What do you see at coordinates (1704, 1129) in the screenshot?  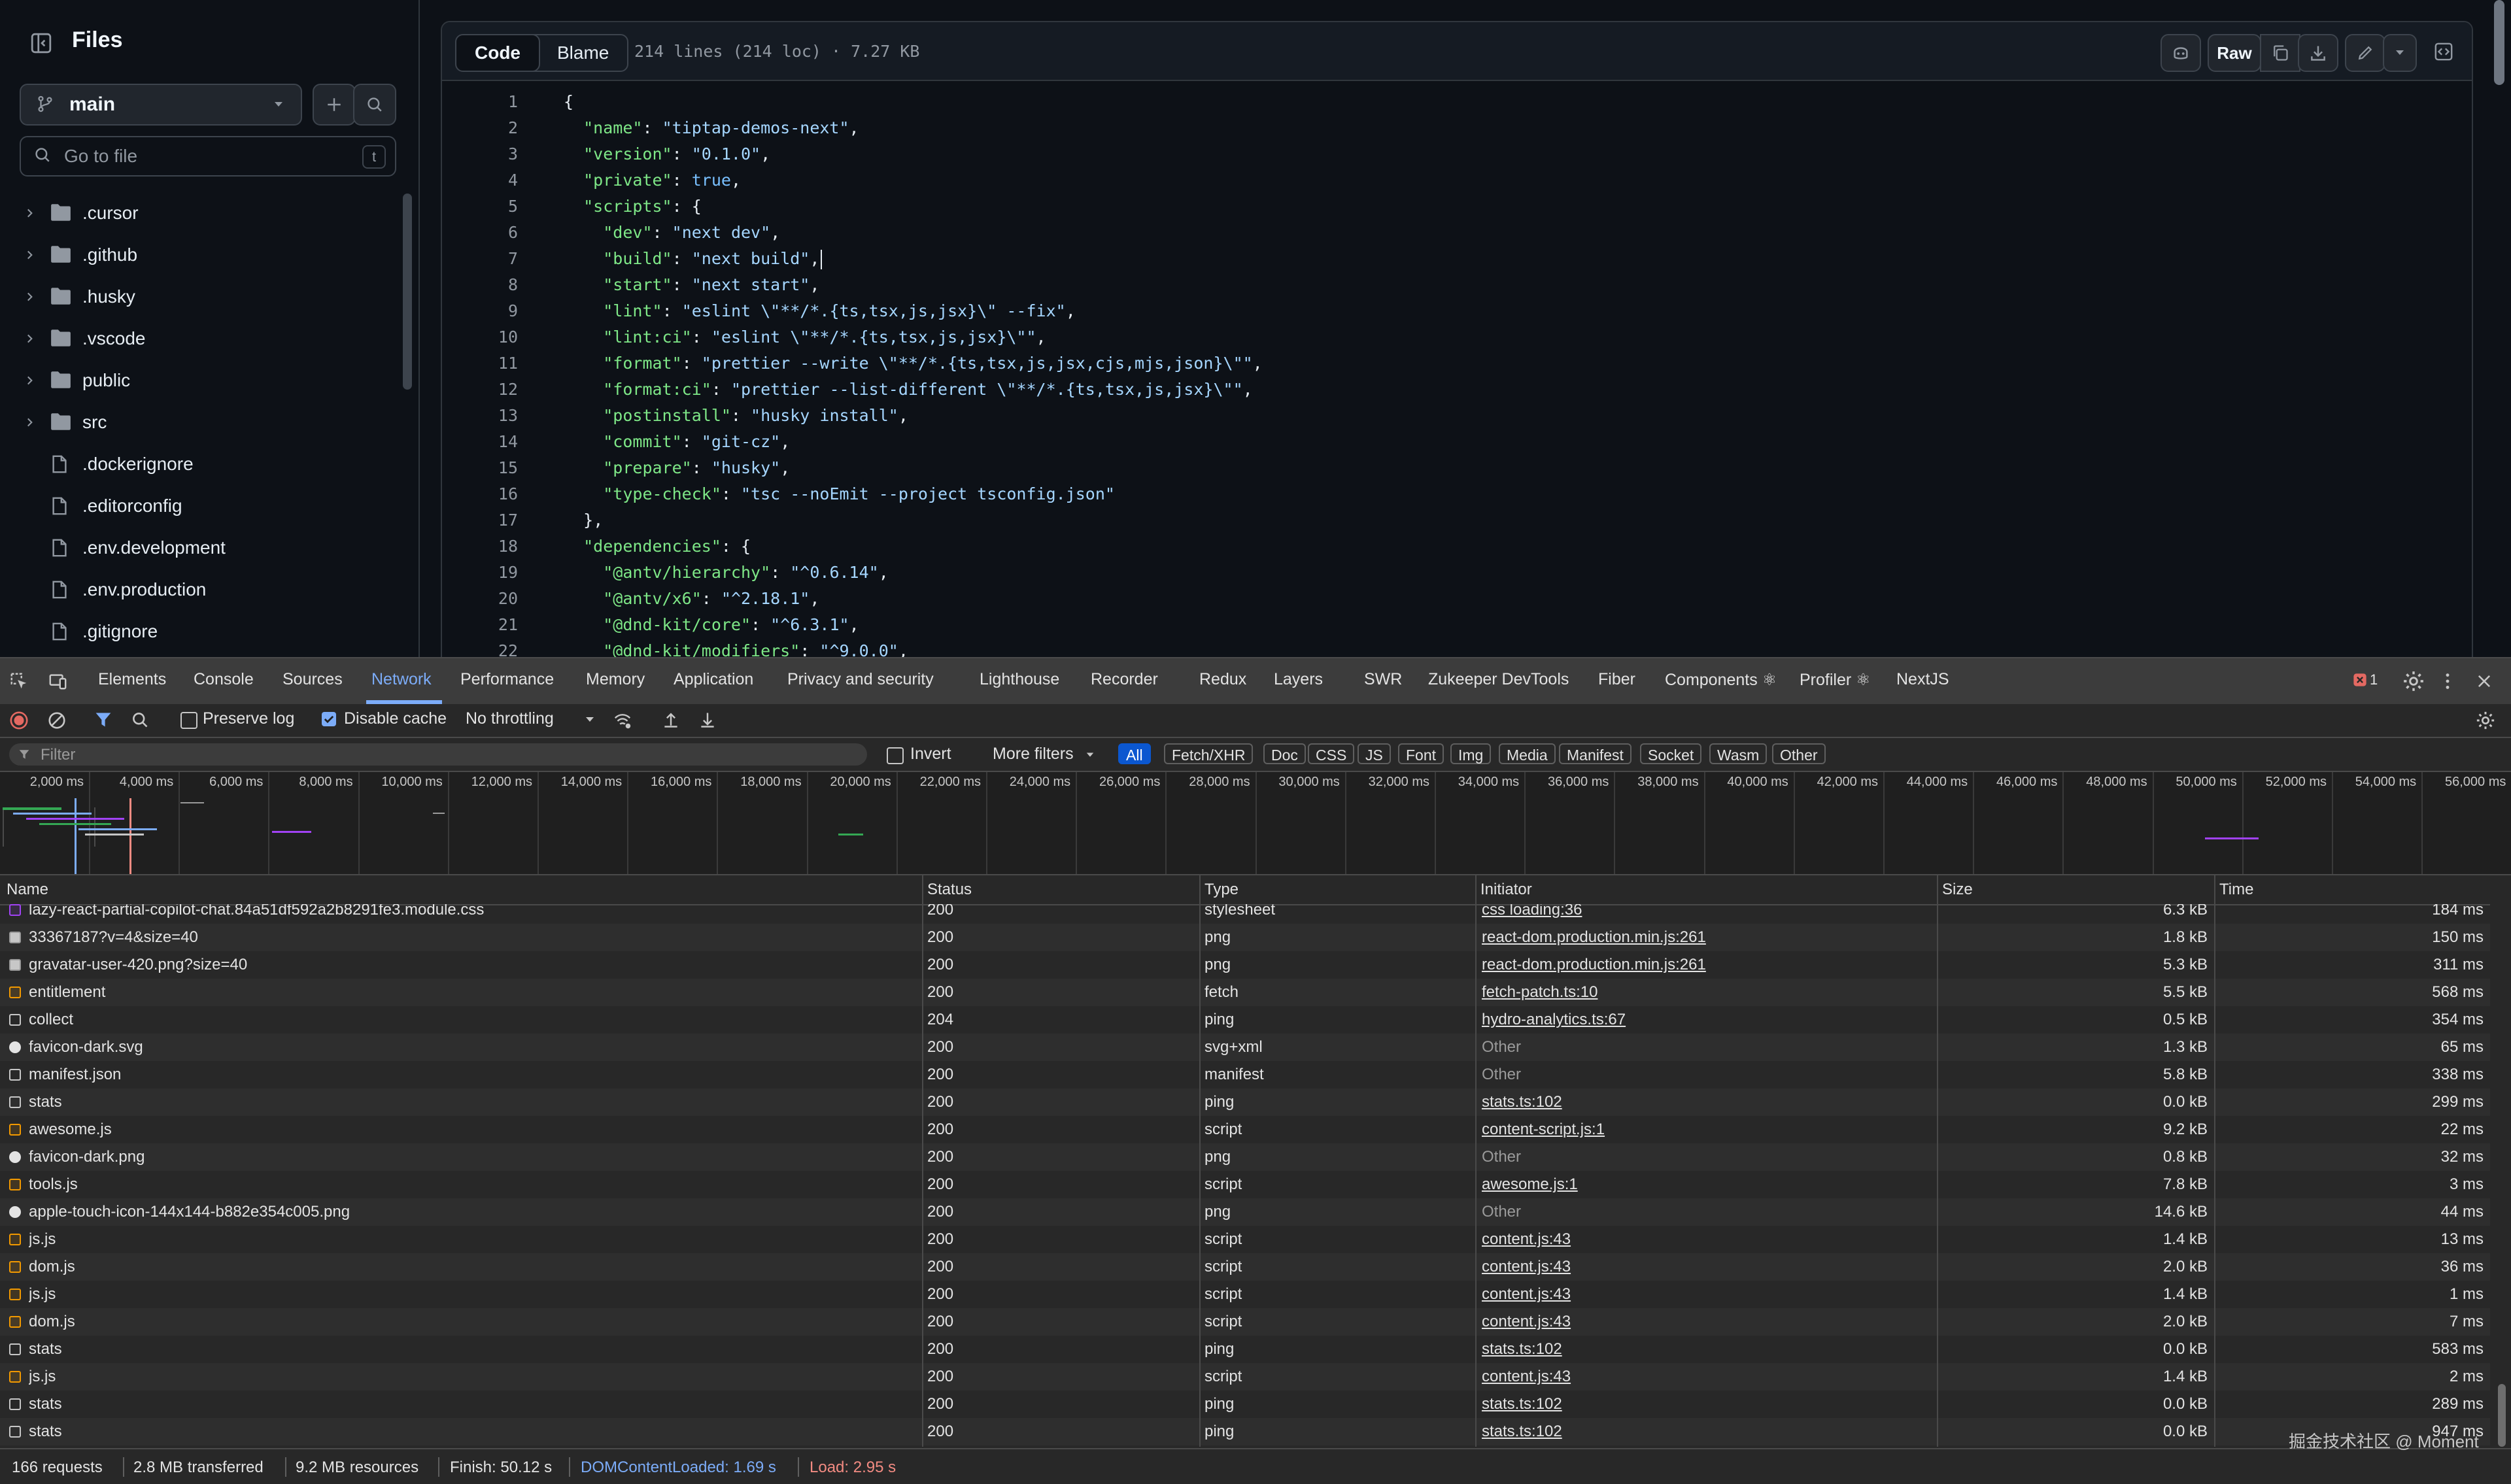 I see `request-initiator: content-script.js:1` at bounding box center [1704, 1129].